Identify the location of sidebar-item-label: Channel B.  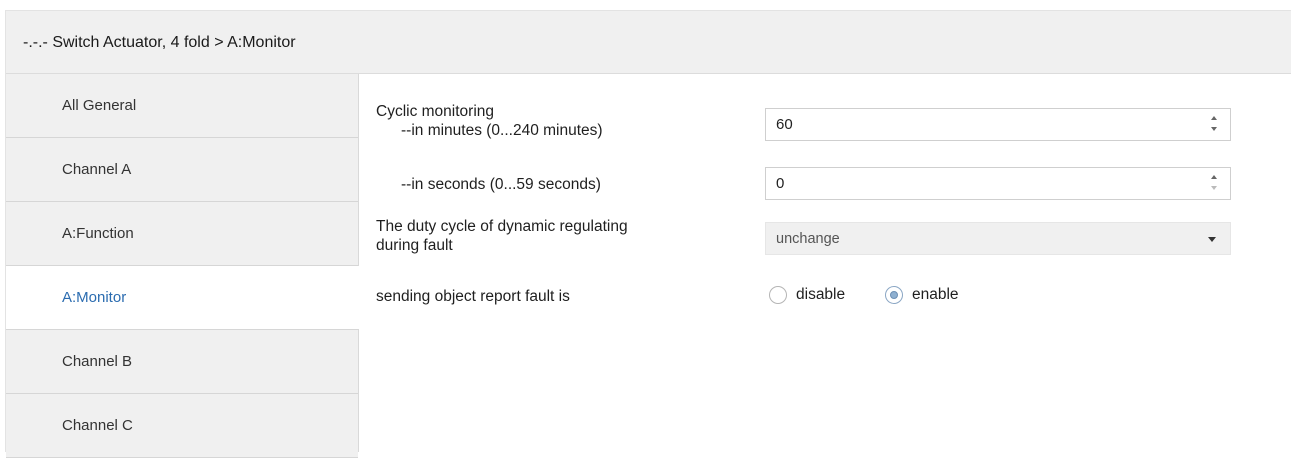
(97, 361).